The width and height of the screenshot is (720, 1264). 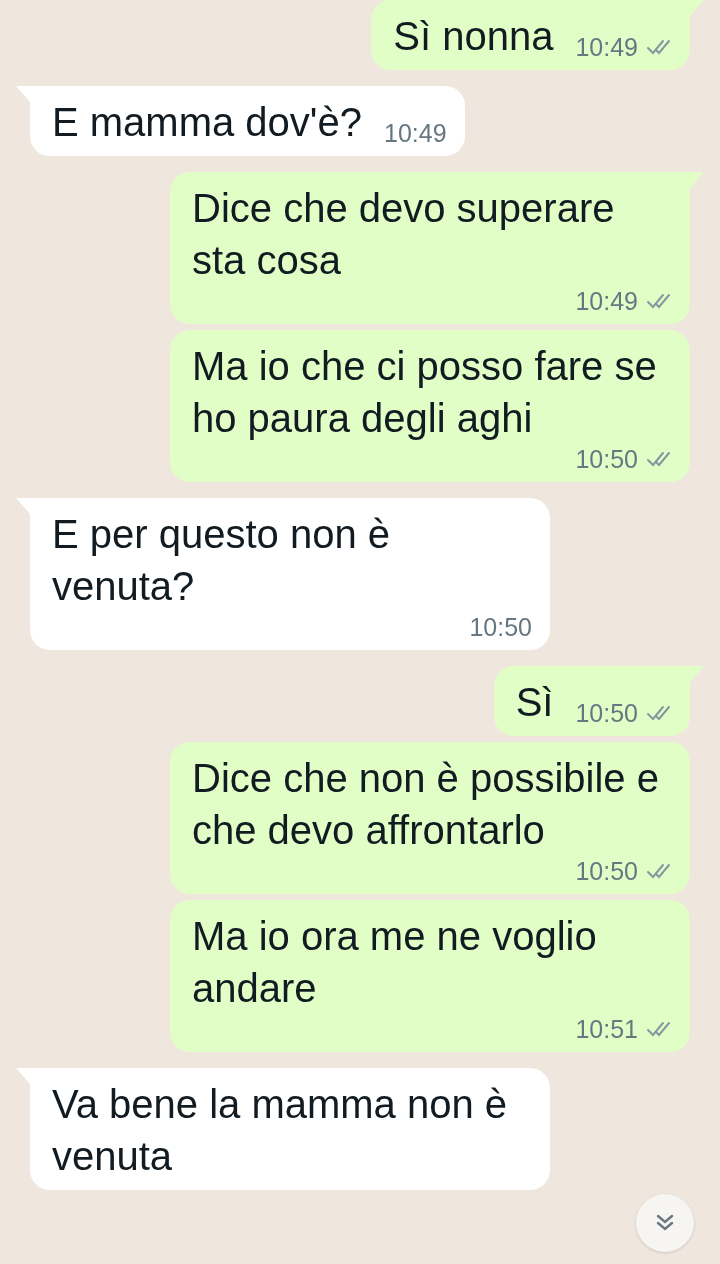 What do you see at coordinates (395, 962) in the screenshot?
I see `message-text: Ma io ora me ne voglio andare` at bounding box center [395, 962].